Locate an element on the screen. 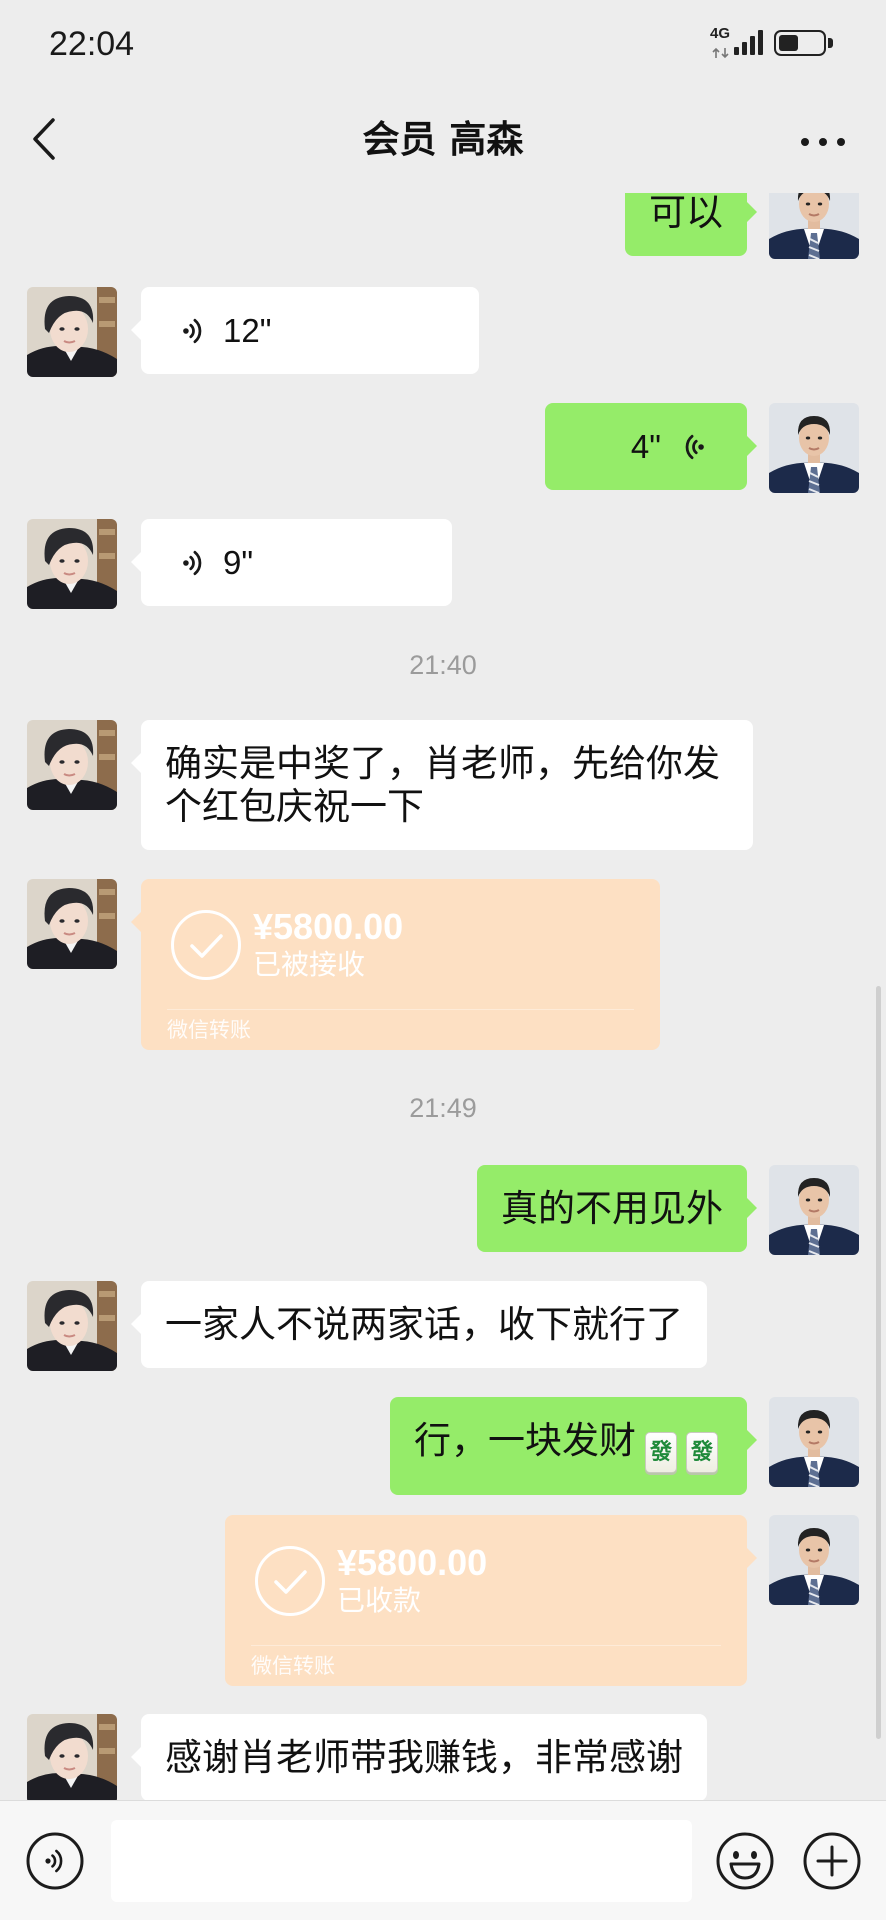 The height and width of the screenshot is (1920, 886). message-input is located at coordinates (401, 1861).